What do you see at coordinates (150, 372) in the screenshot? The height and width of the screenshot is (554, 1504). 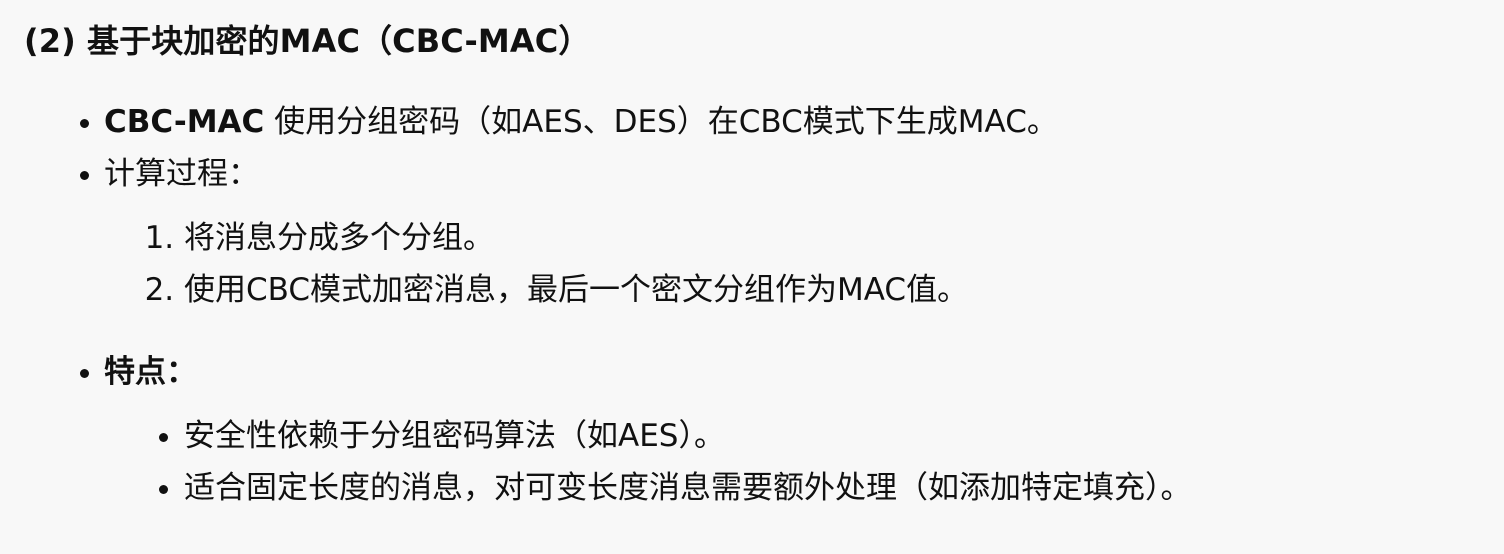 I see `features-label: 特点：` at bounding box center [150, 372].